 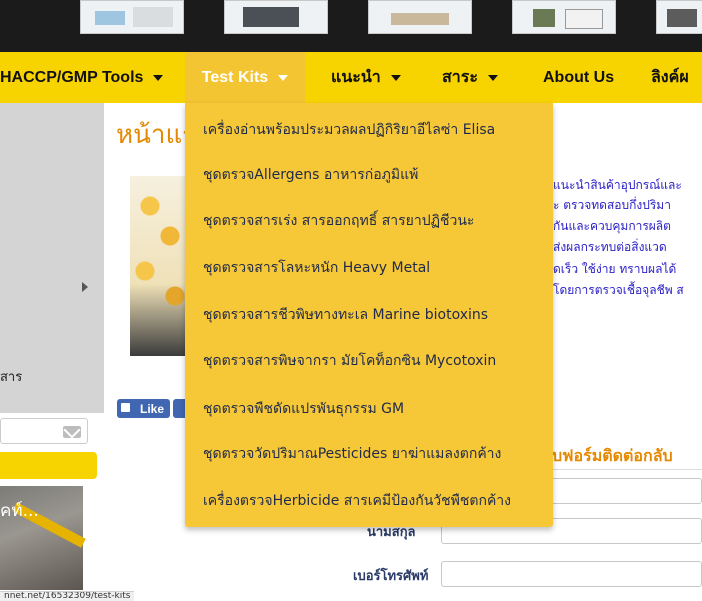 I want to click on body-text-line: ดเร็ว ใช้ง่าย ทราบผลได้, so click(x=615, y=269).